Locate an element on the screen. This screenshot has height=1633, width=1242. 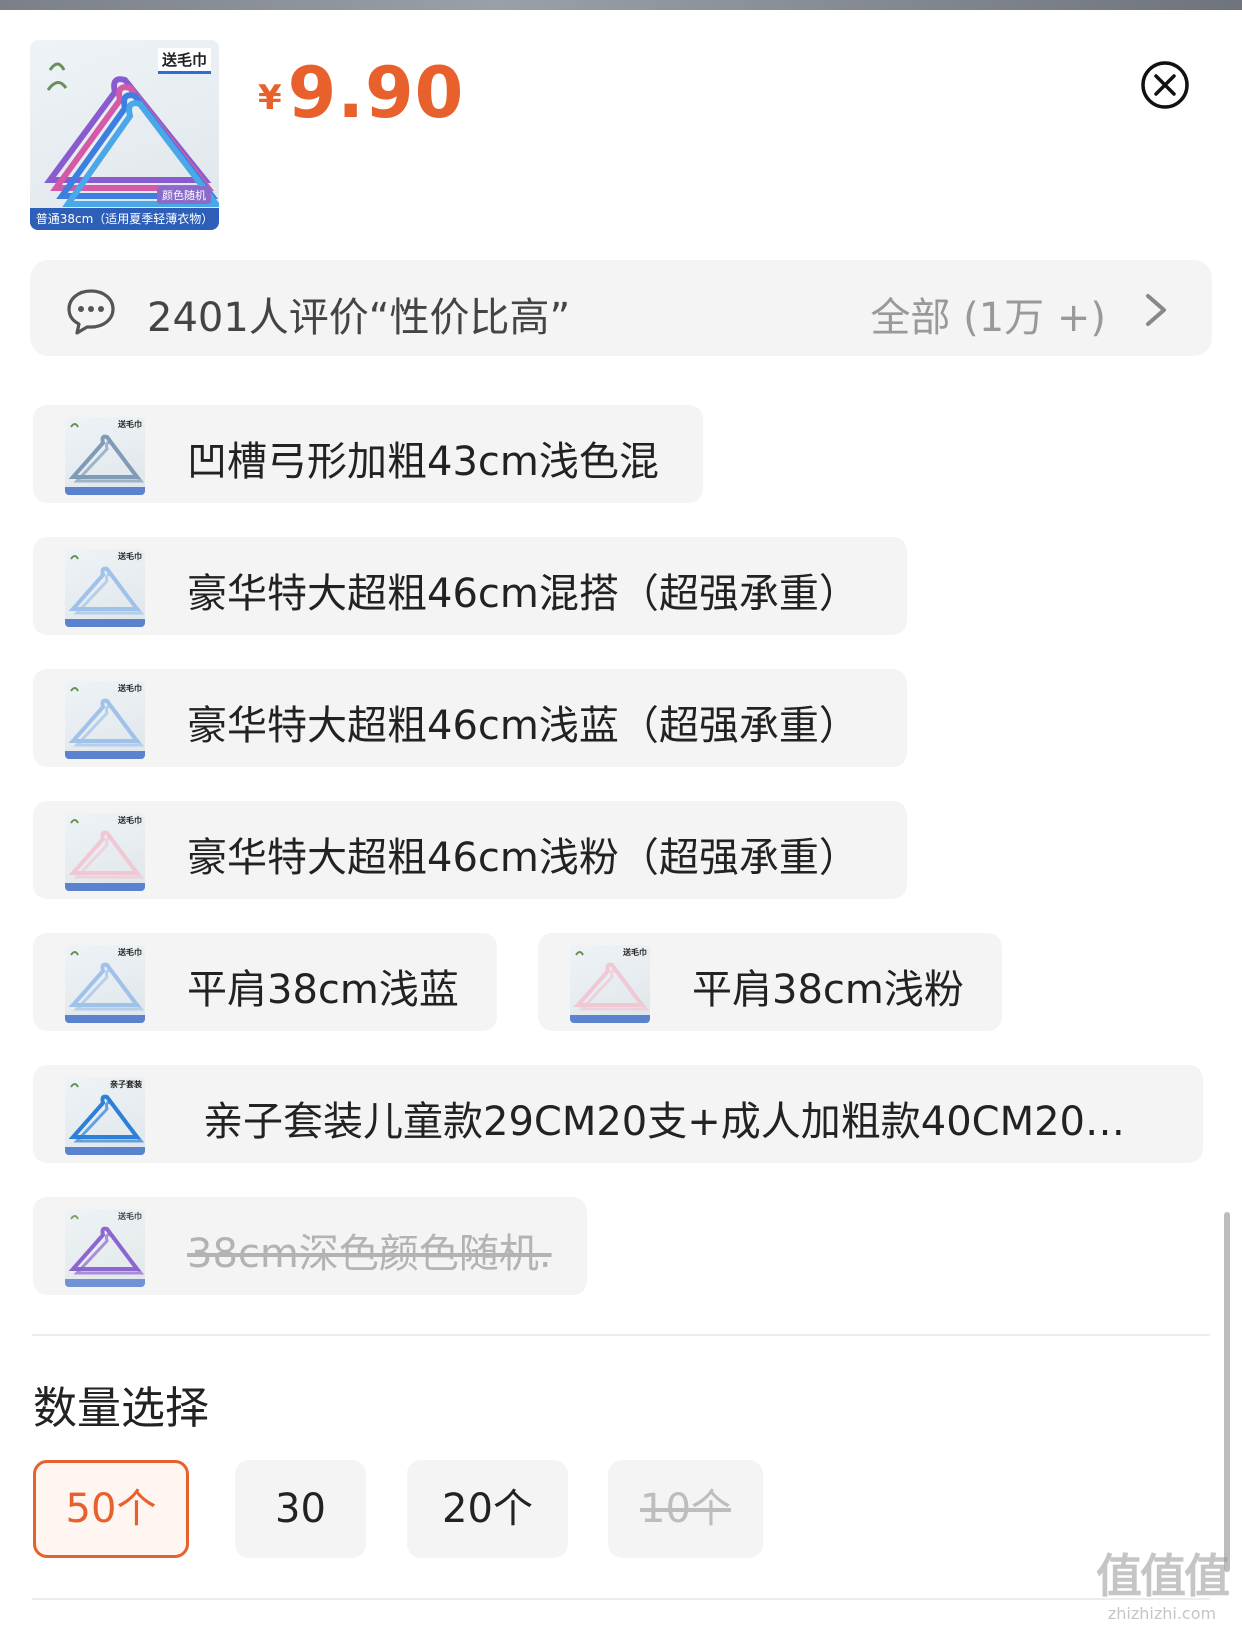
variant-label: 豪华特大超粗46cm浅粉（超强承重） is located at coordinates (523, 858).